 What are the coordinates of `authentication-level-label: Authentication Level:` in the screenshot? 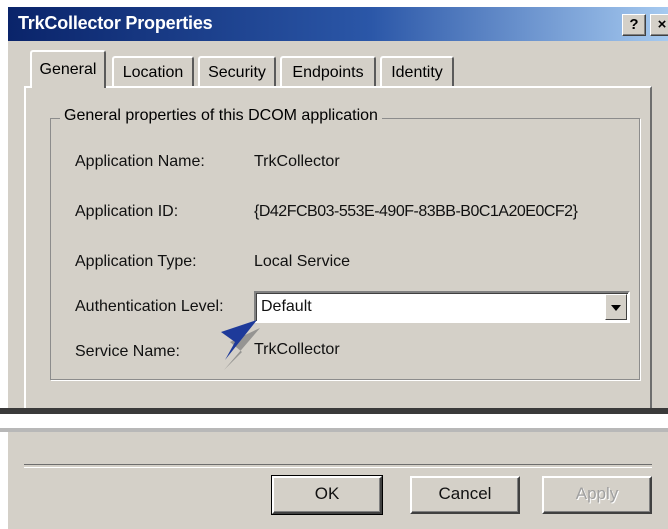 It's located at (149, 306).